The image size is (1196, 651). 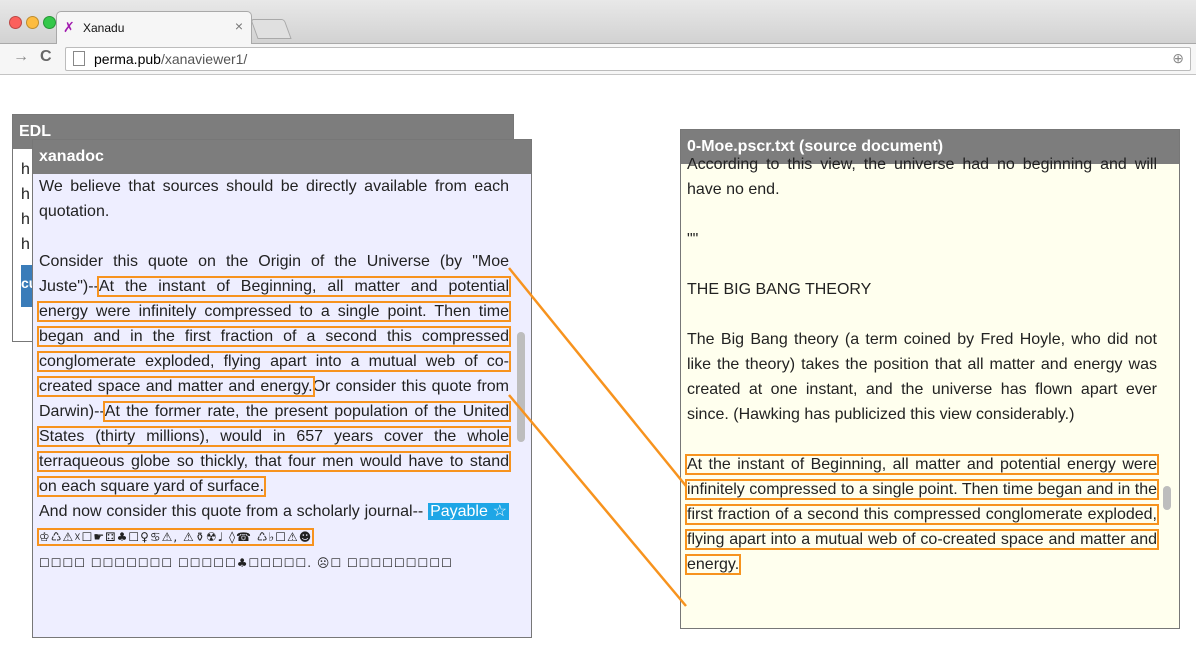 What do you see at coordinates (49, 22) in the screenshot?
I see `maximize-window-button` at bounding box center [49, 22].